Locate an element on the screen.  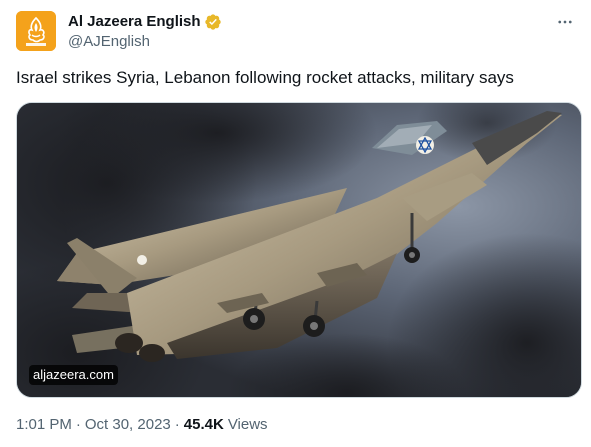
views-label: Views is located at coordinates (247, 424).